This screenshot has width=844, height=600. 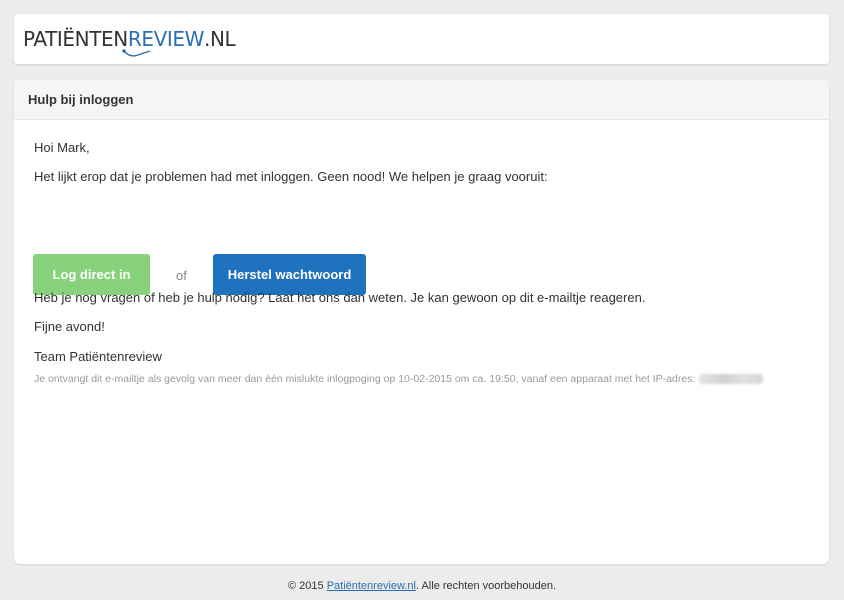 I want to click on ip-address-redacted, so click(x=731, y=379).